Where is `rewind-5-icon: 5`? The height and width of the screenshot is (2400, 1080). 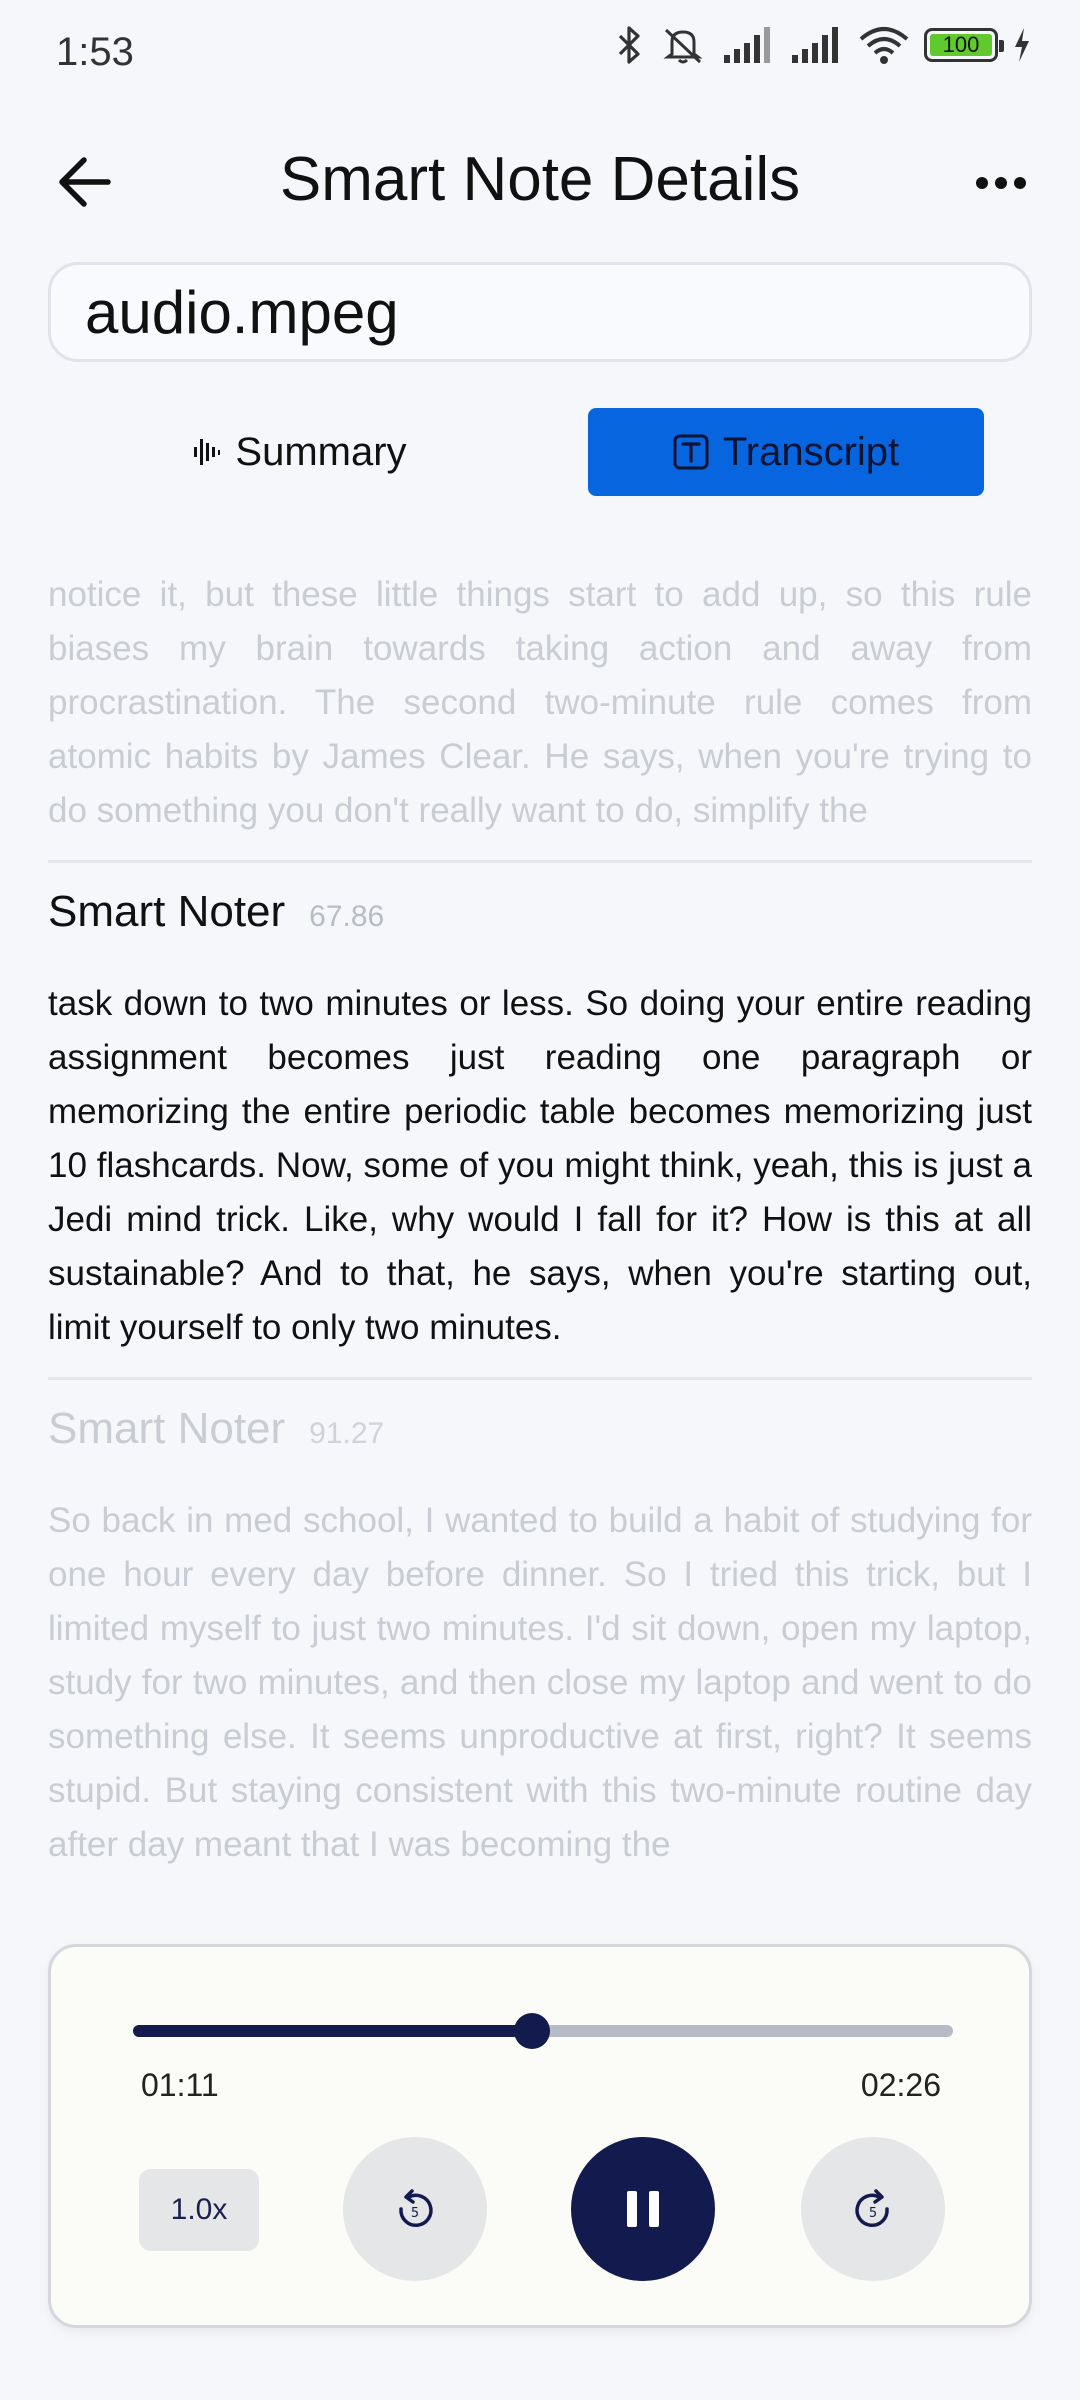
rewind-5-icon: 5 is located at coordinates (416, 2208).